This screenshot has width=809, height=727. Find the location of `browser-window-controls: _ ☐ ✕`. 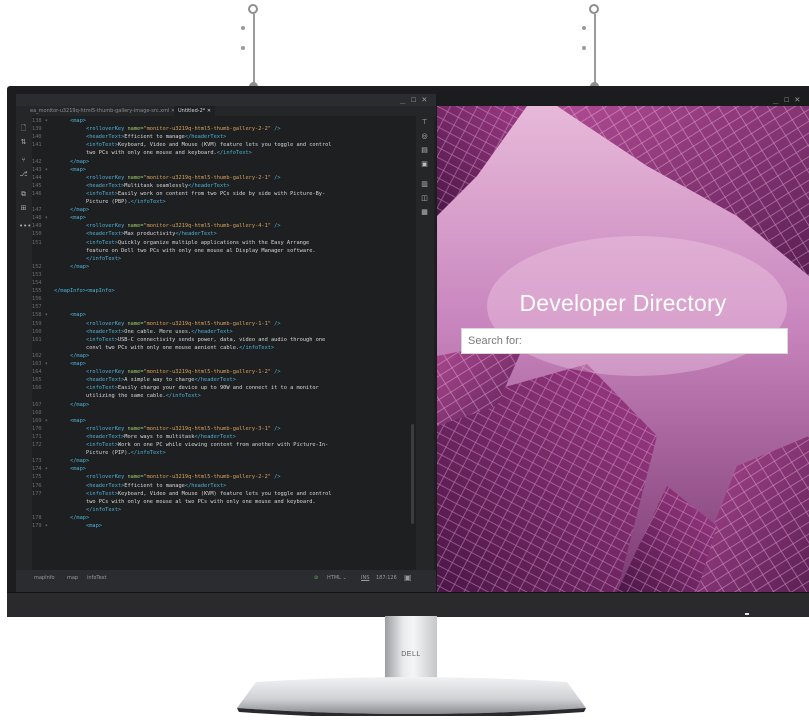

browser-window-controls: _ ☐ ✕ is located at coordinates (786, 100).